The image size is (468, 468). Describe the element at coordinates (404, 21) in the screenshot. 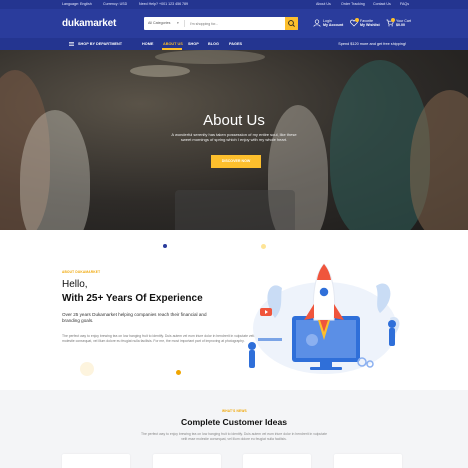

I see `cart-line1: Your Cart` at that location.